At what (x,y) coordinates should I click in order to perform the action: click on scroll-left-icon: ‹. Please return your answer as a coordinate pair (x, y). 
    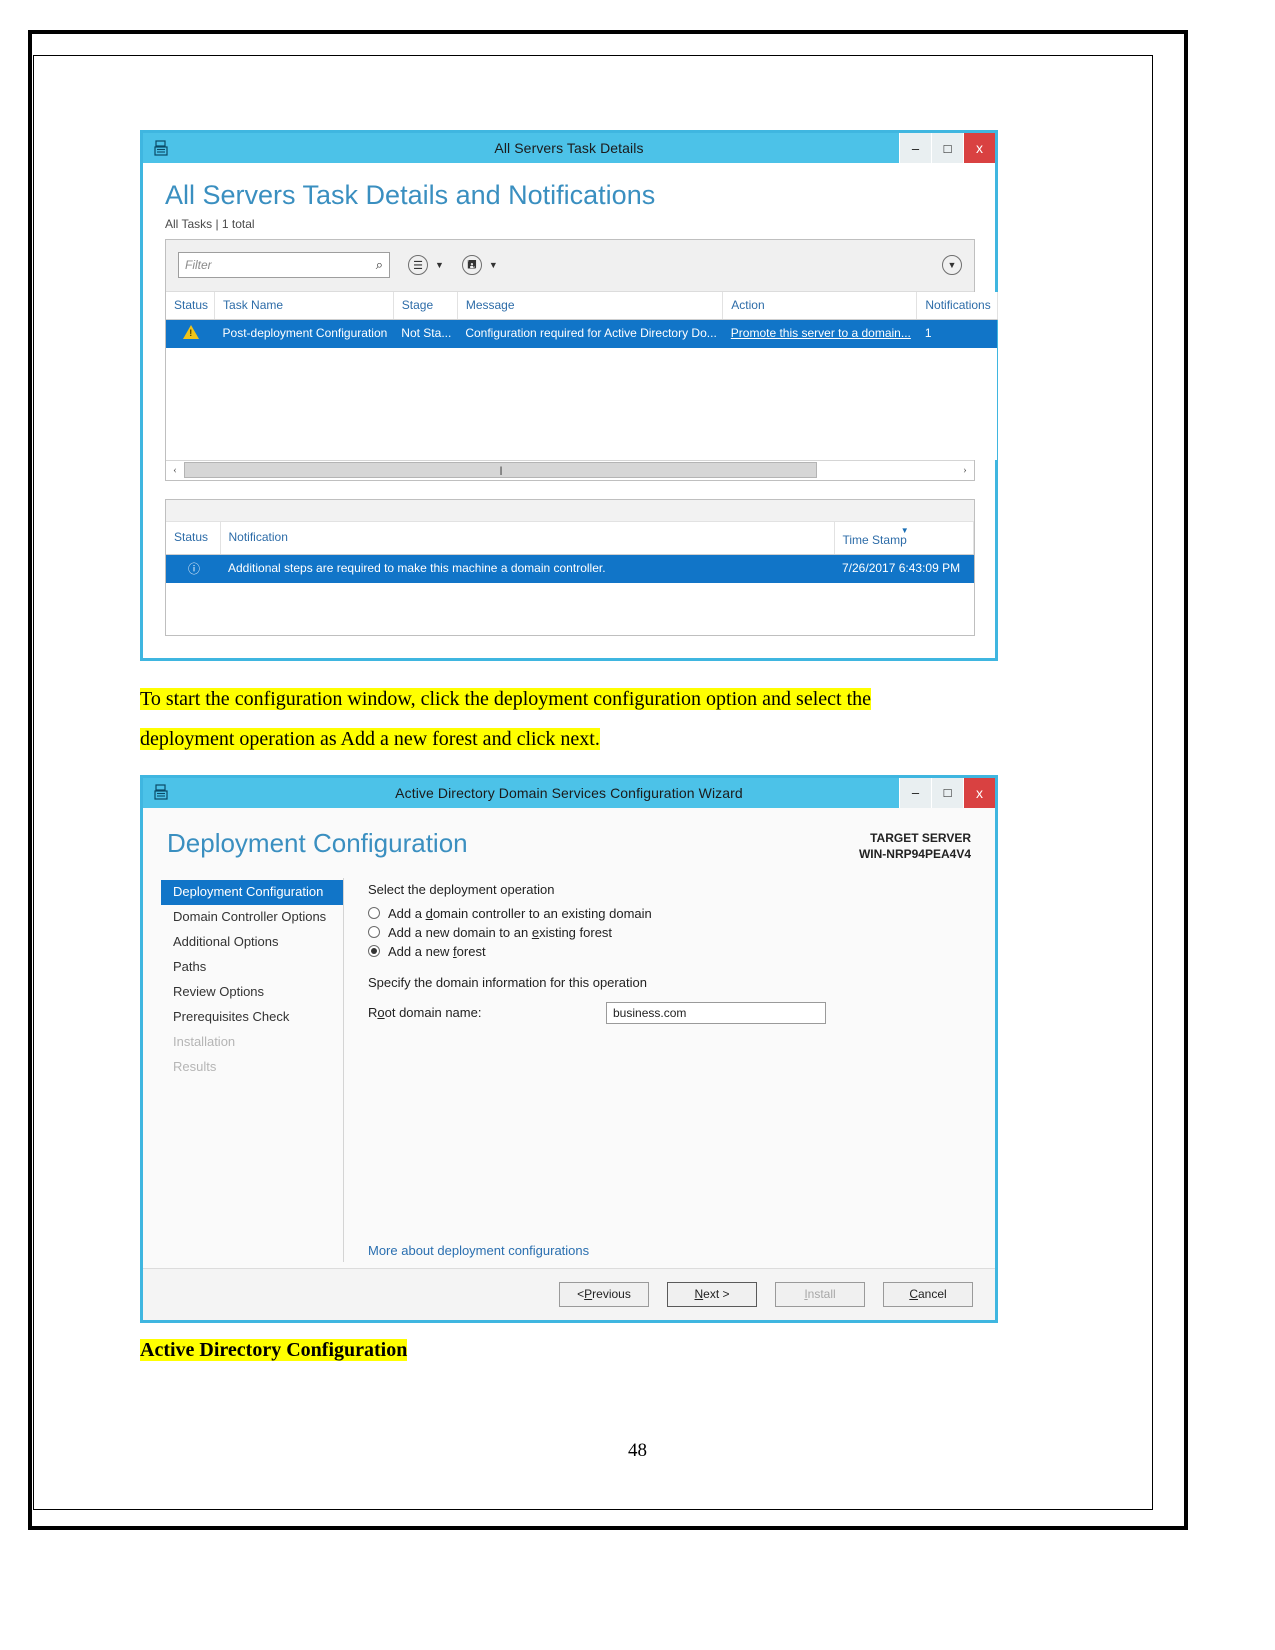
    Looking at the image, I should click on (175, 470).